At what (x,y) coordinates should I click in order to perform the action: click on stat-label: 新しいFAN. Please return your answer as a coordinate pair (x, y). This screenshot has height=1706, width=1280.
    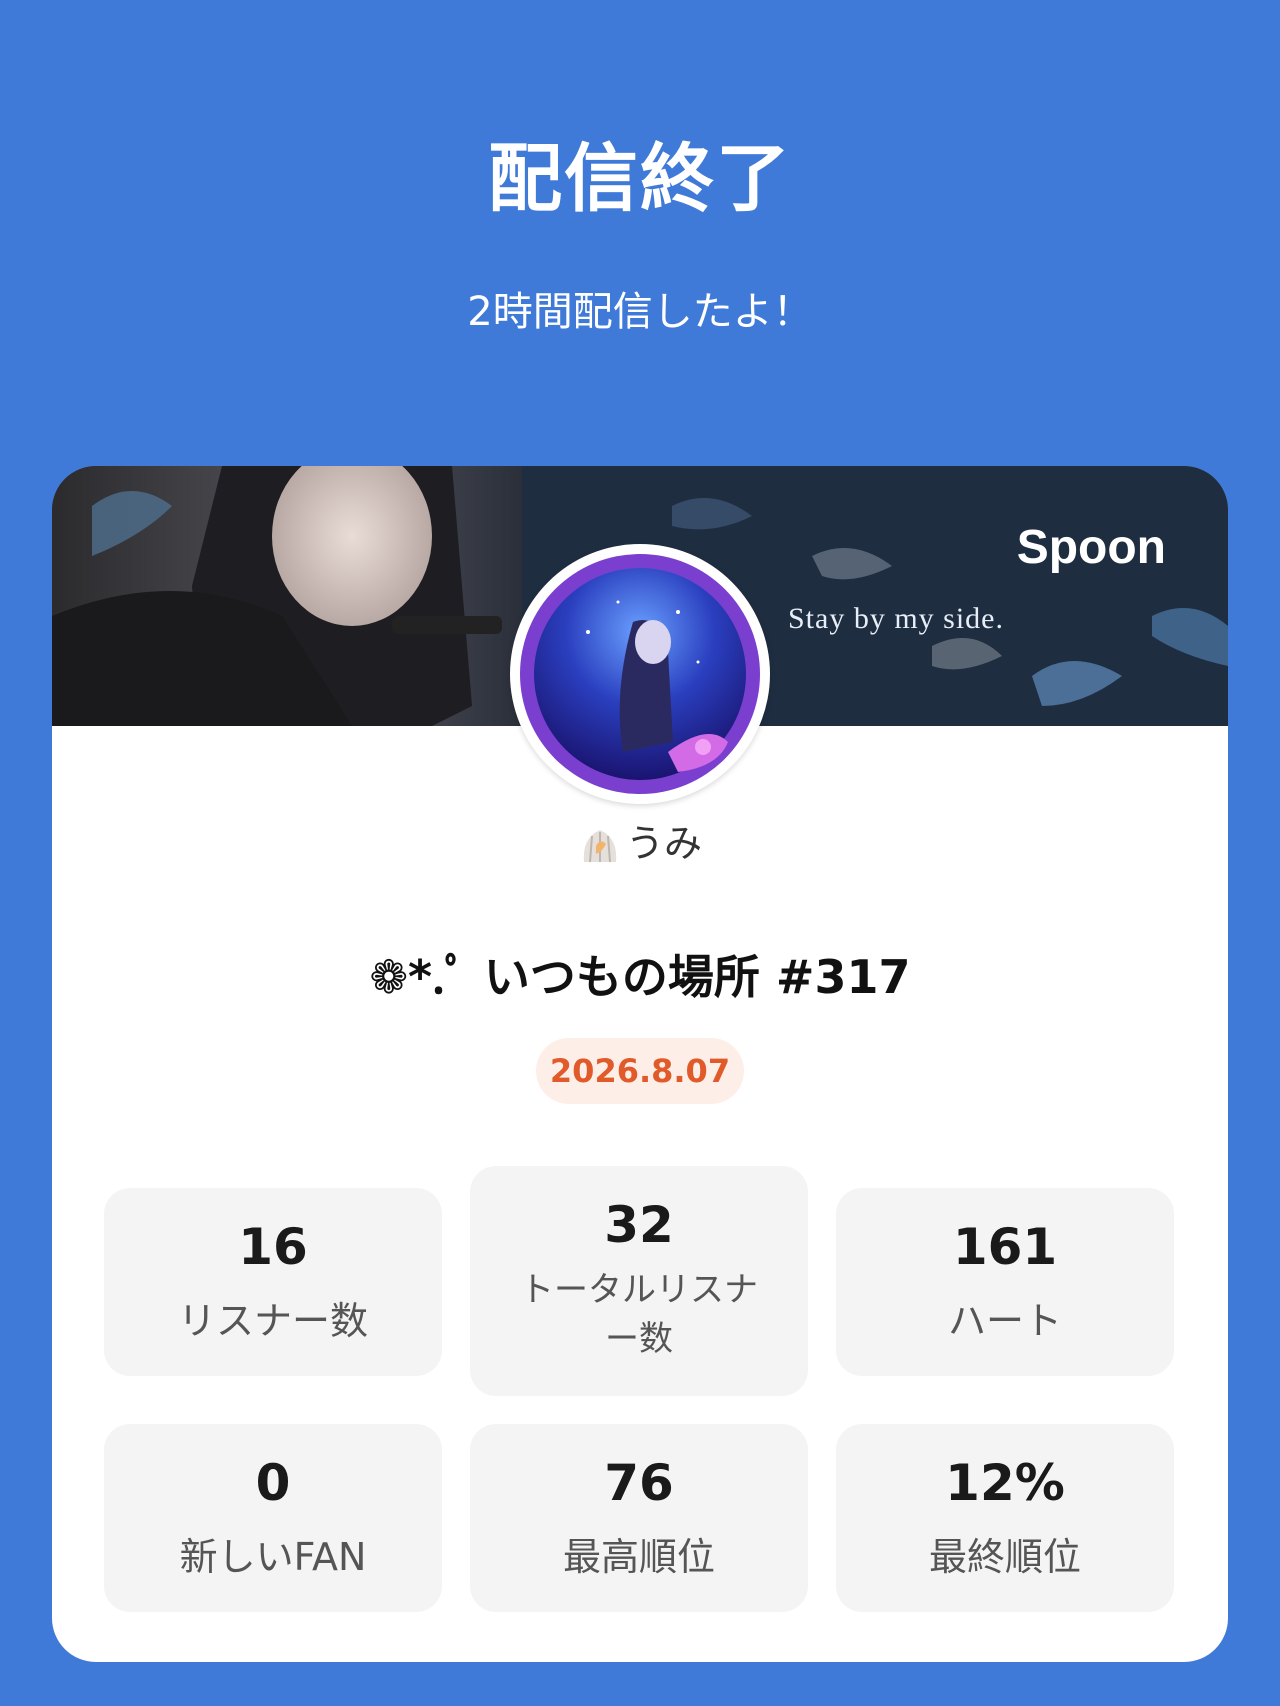
    Looking at the image, I should click on (273, 1557).